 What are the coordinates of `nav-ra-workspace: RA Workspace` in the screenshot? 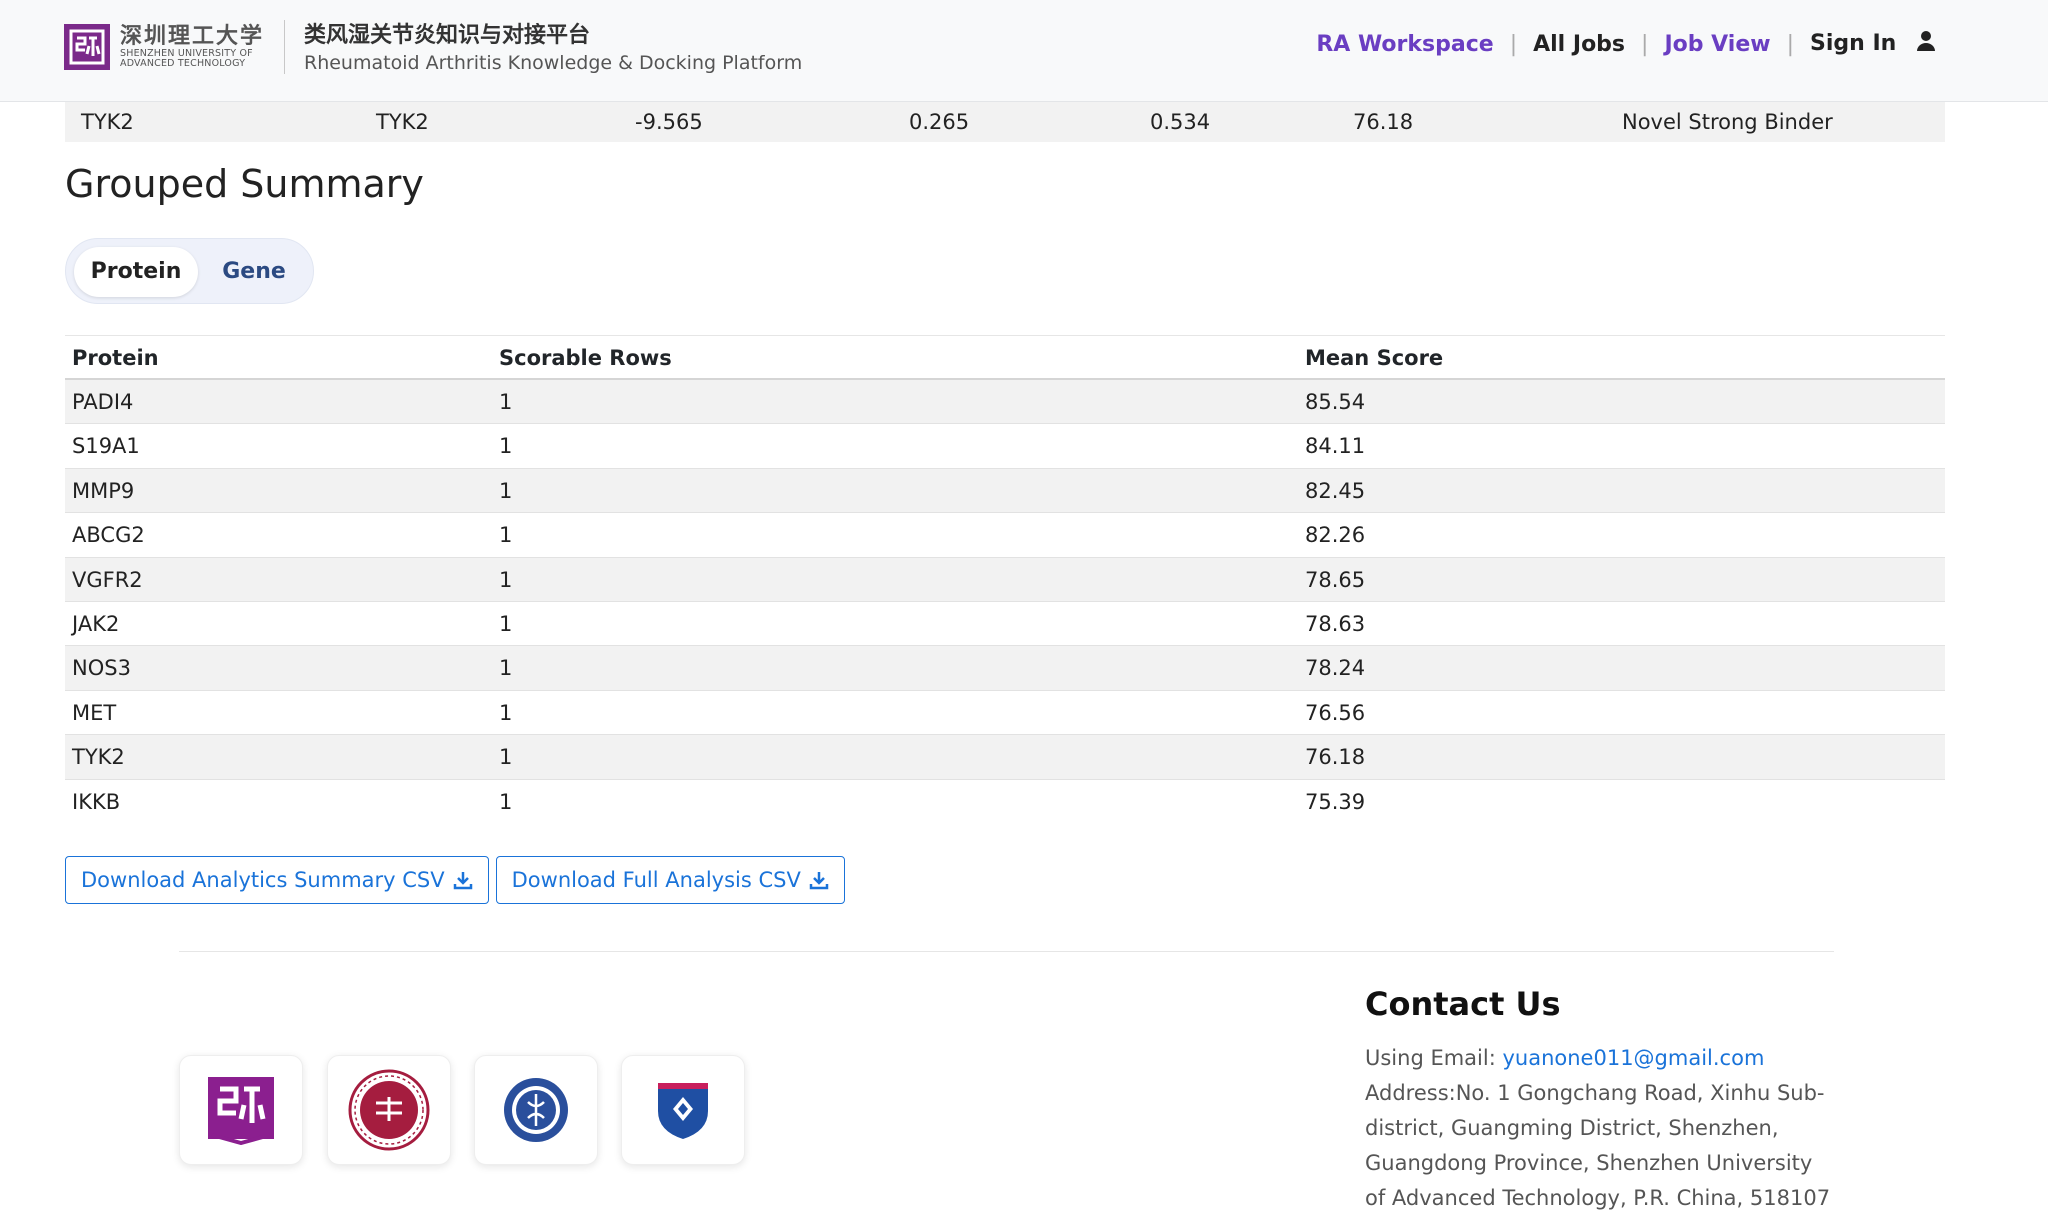 It's located at (1404, 44).